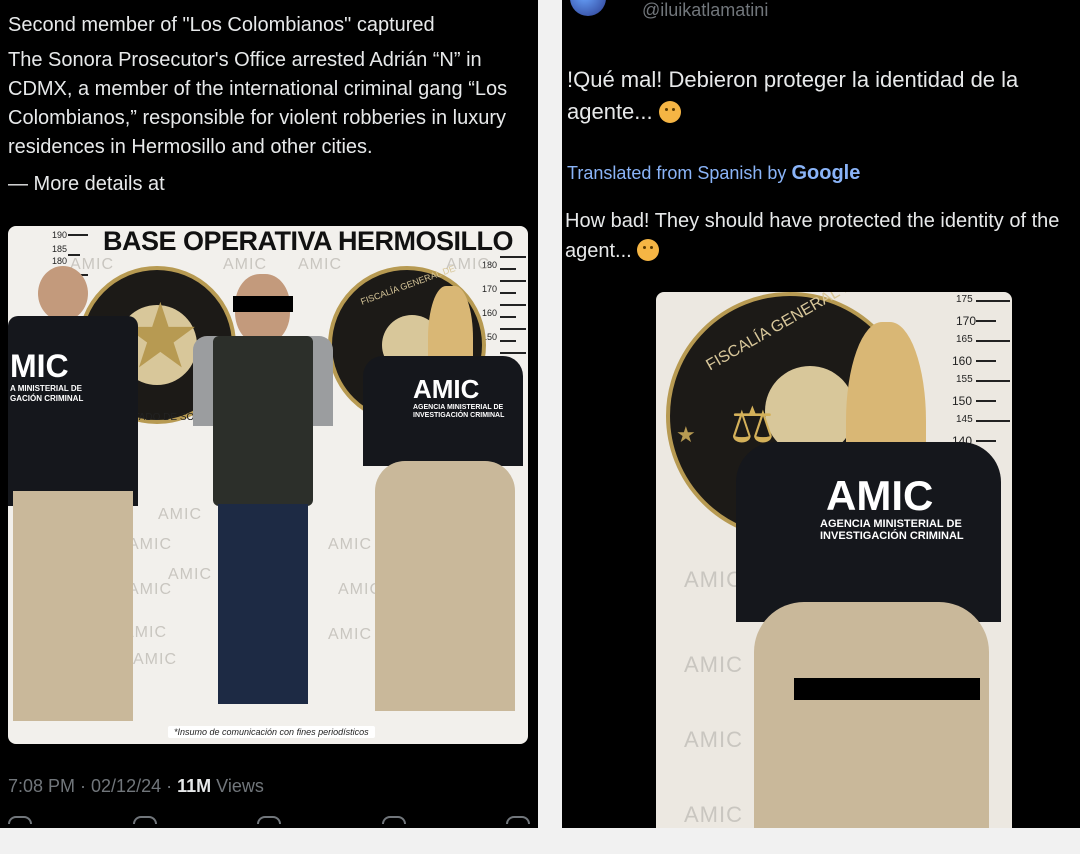 The width and height of the screenshot is (1080, 854). Describe the element at coordinates (78, 501) in the screenshot. I see `agent-left: MIC A MINISTERIAL DE GACIÓN CRIMINAL` at that location.